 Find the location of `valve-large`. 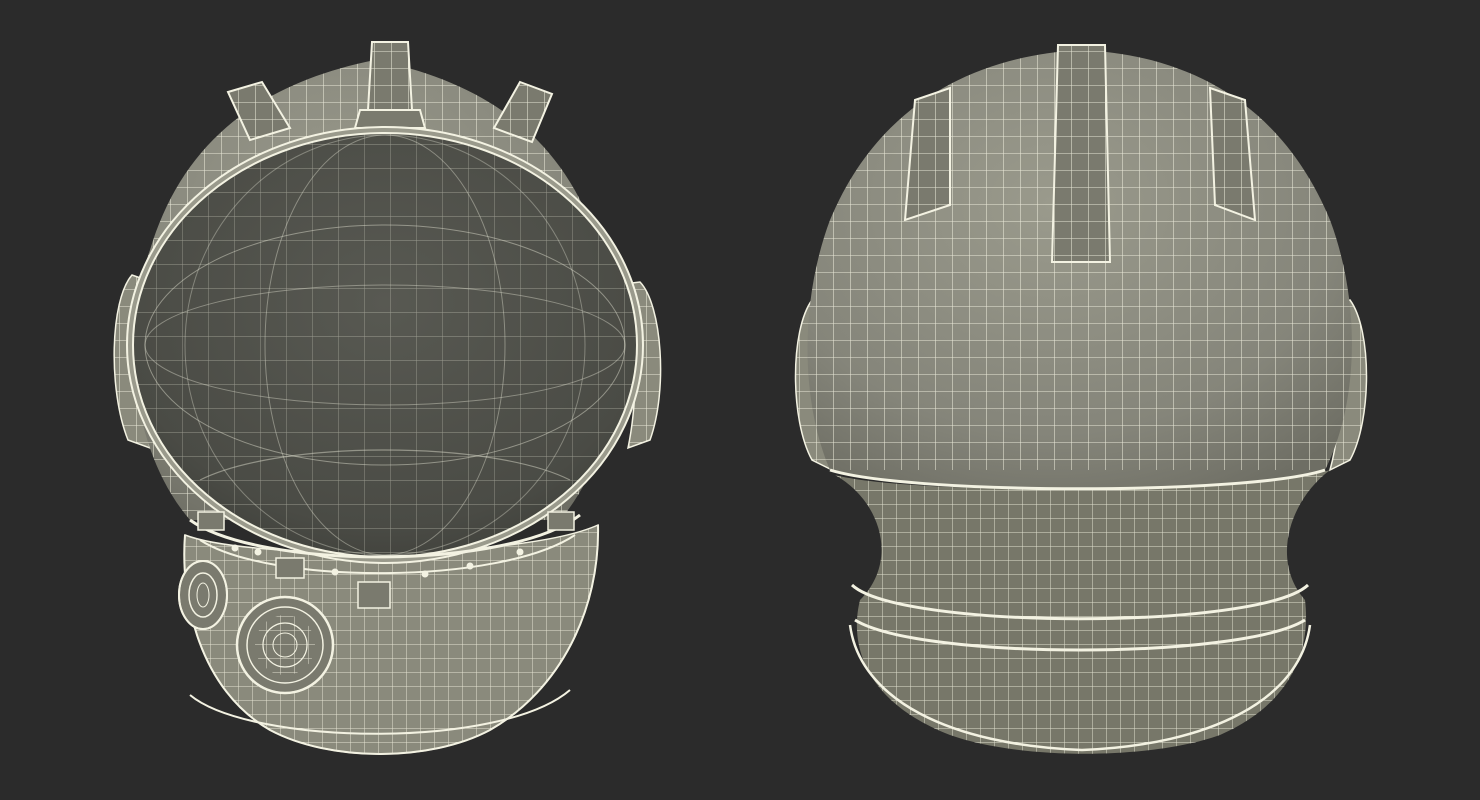

valve-large is located at coordinates (285, 645).